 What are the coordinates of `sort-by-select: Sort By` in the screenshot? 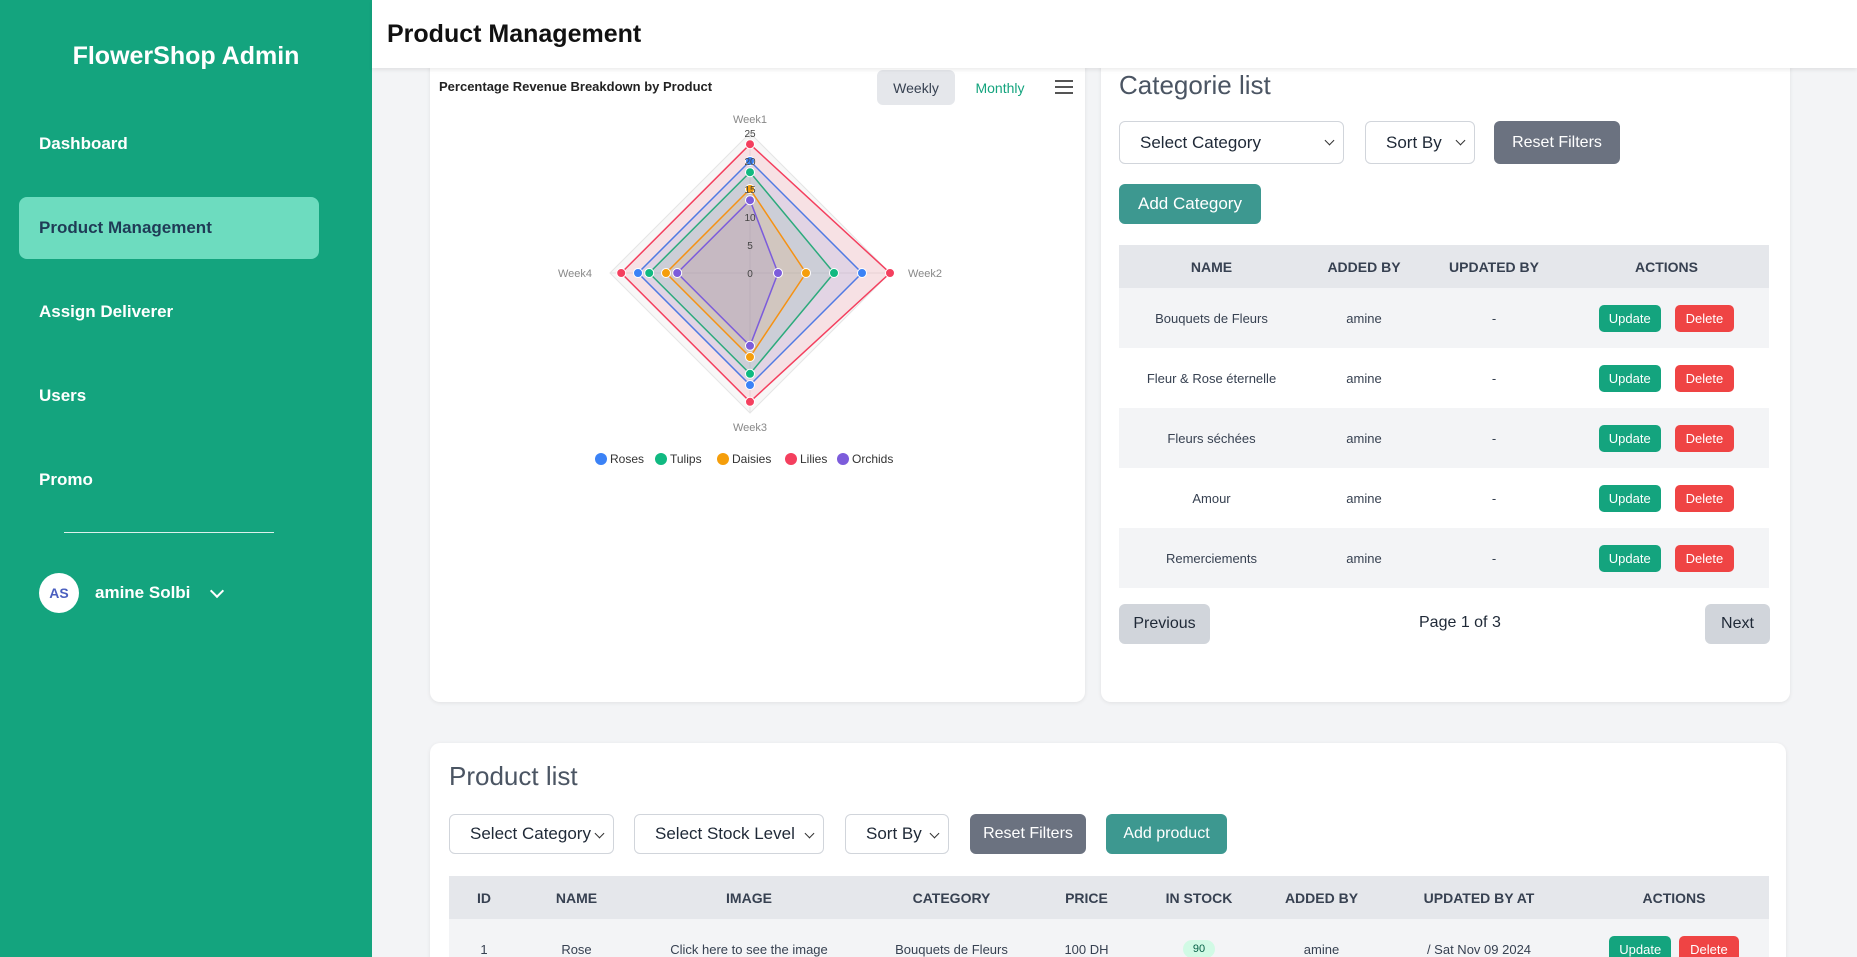 It's located at (1420, 142).